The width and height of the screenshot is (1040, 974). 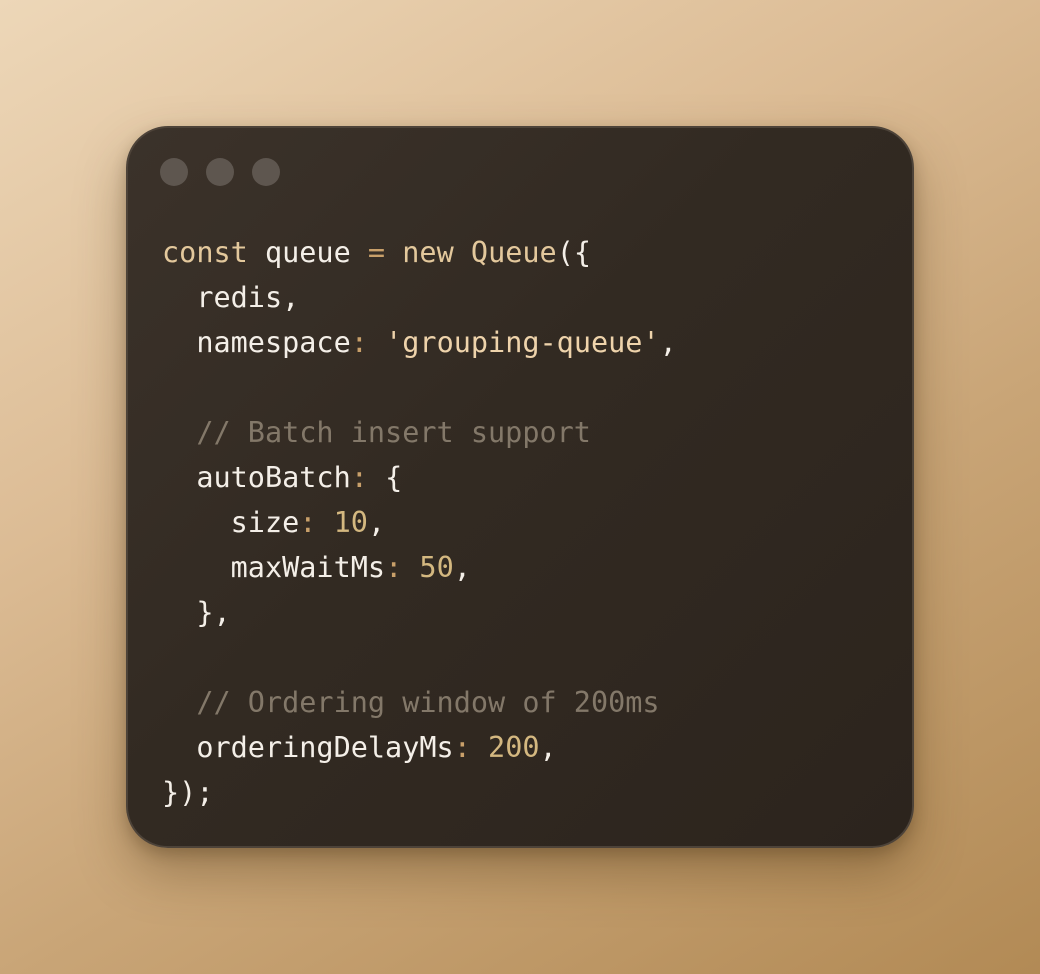 I want to click on code-token: {, so click(x=385, y=477).